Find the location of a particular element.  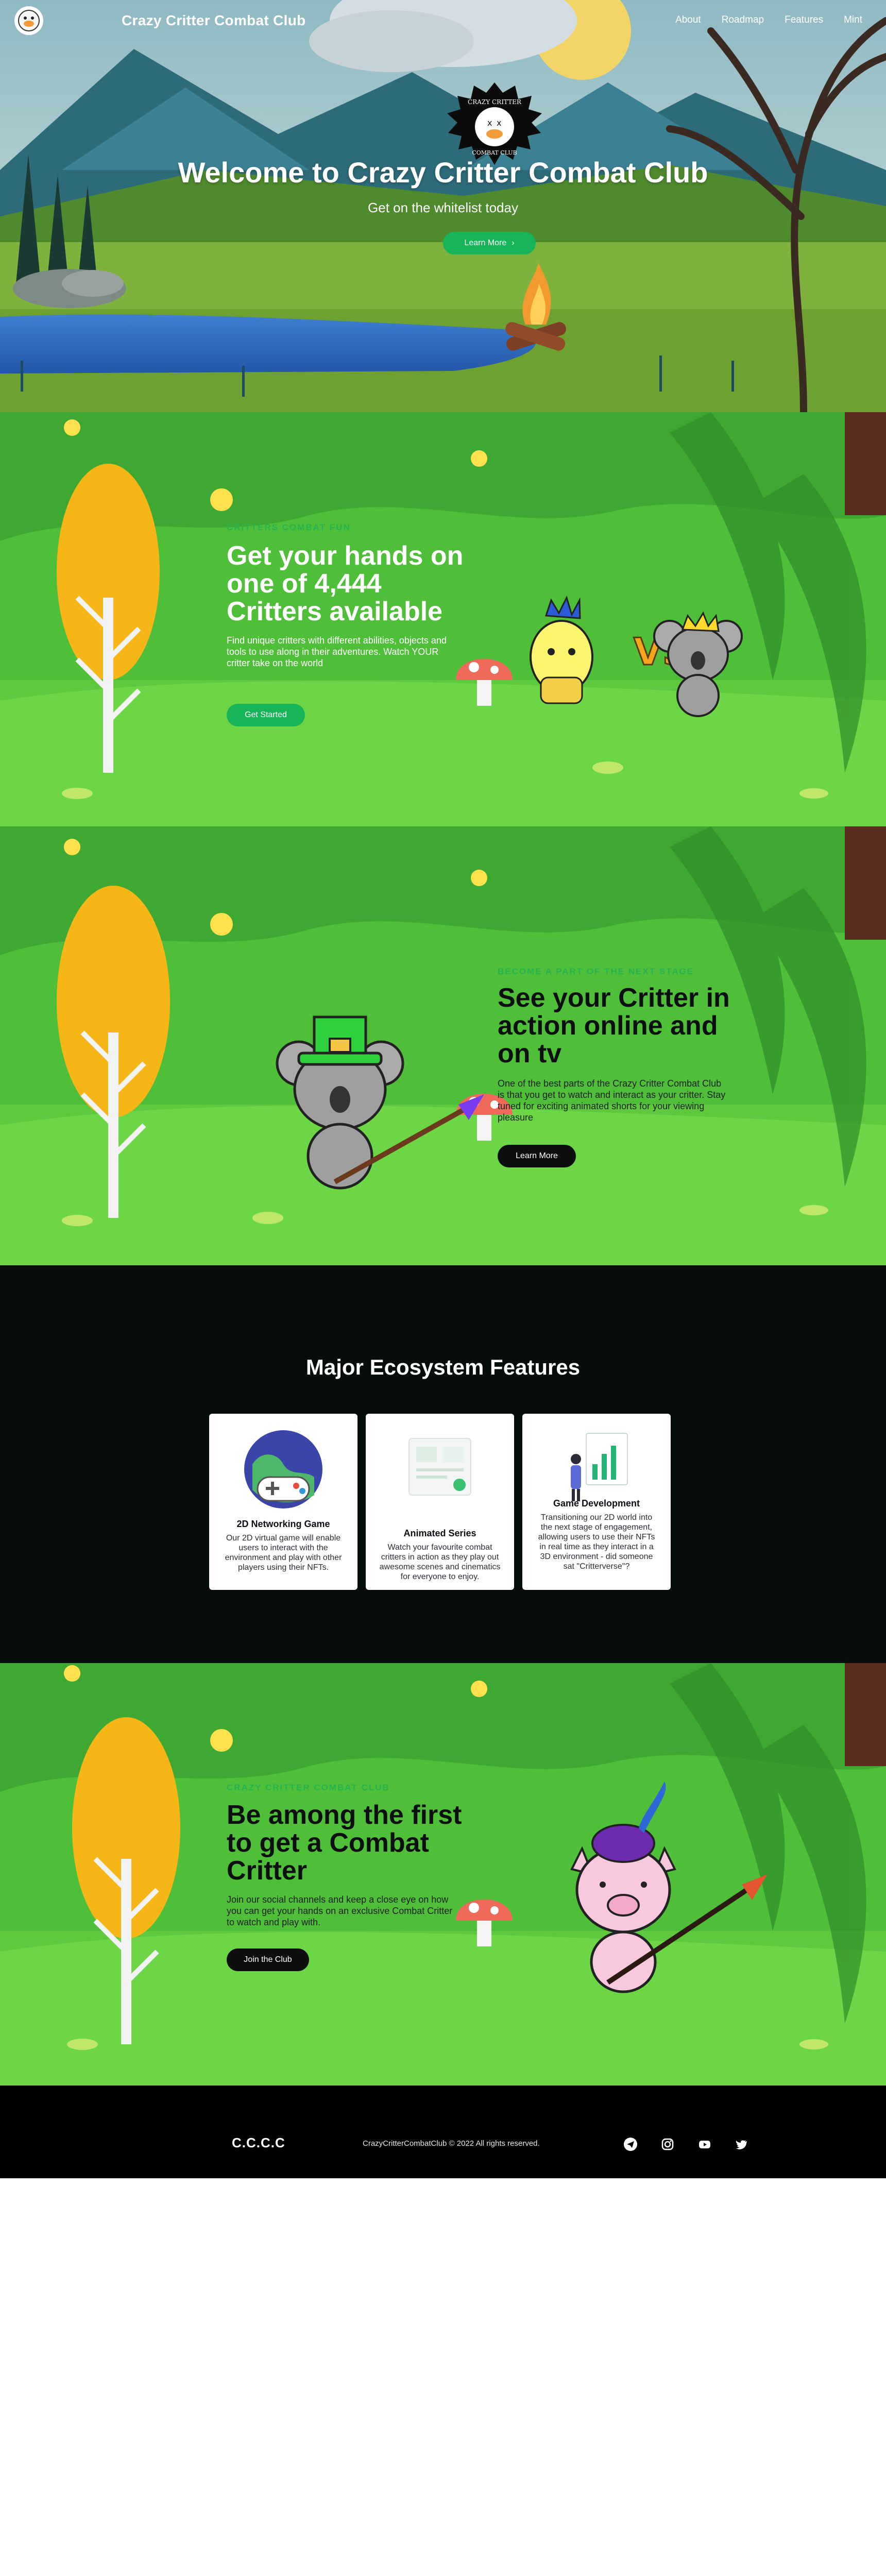

twitter-icon is located at coordinates (741, 2144).